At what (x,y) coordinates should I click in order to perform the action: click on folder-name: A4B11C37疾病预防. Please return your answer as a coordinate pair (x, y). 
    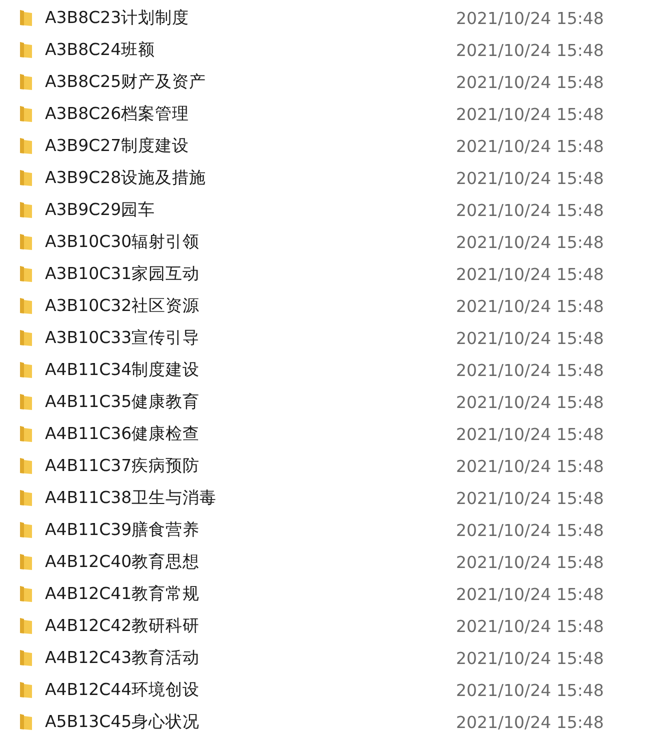
    Looking at the image, I should click on (250, 466).